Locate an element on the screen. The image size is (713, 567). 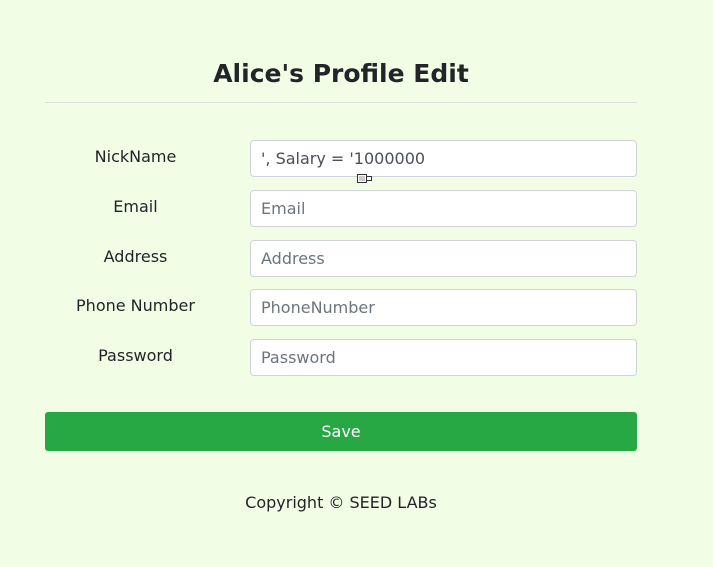
password-row: Password is located at coordinates (341, 357).